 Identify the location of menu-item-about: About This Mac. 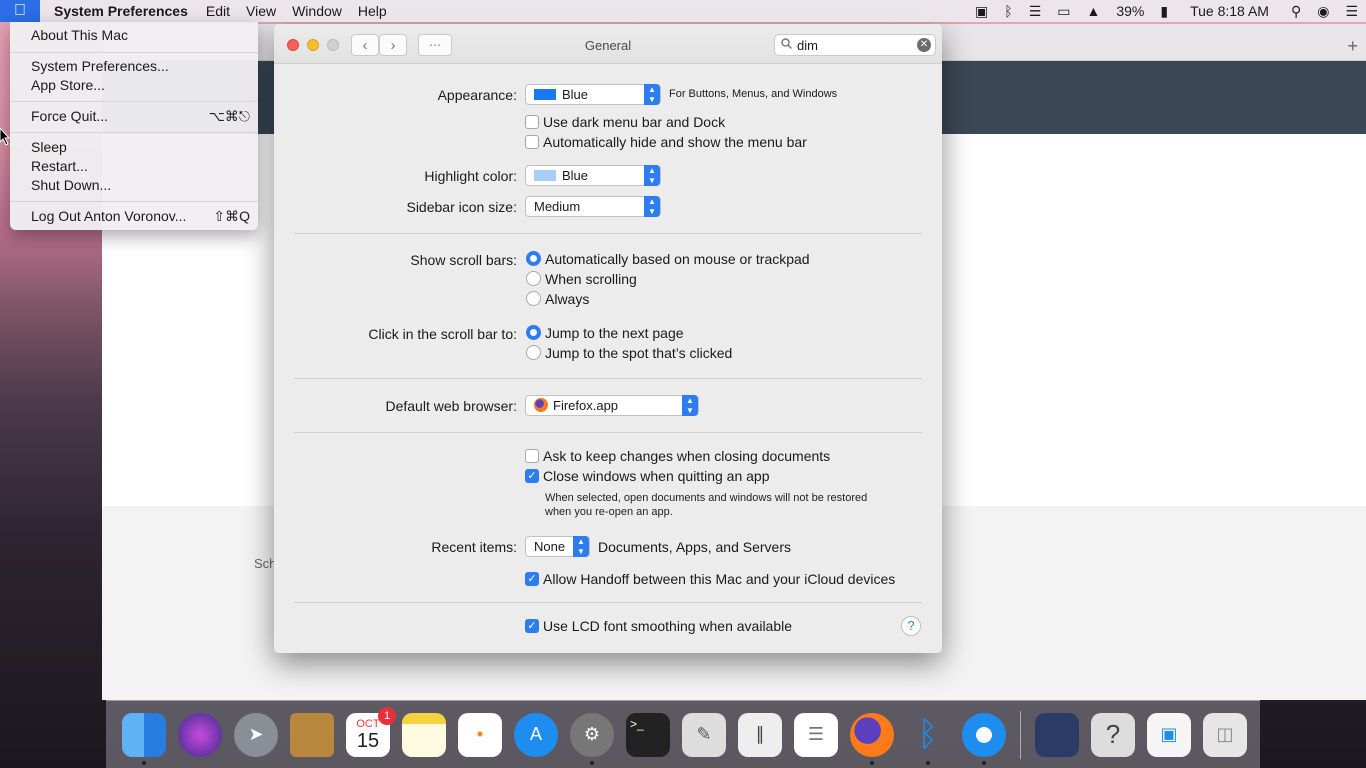
(140, 35).